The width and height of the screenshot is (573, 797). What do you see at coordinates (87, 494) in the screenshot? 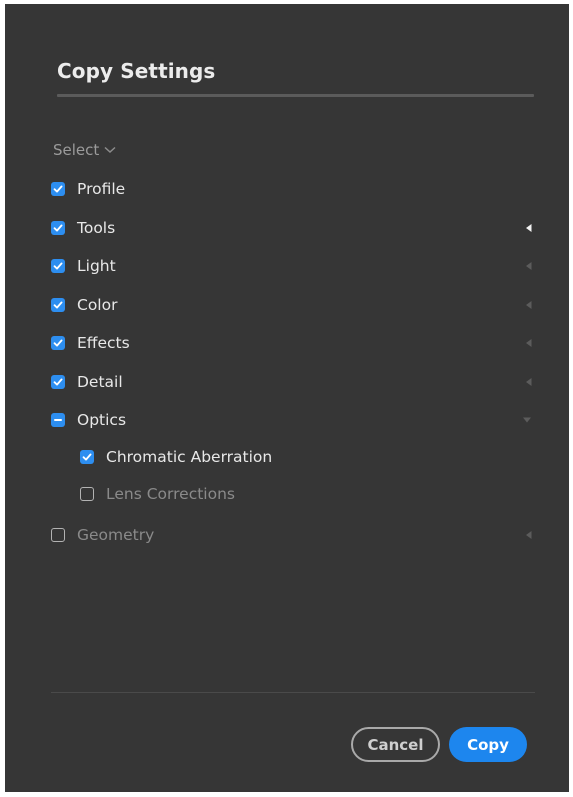
I see `checkbox-lens-corrections` at bounding box center [87, 494].